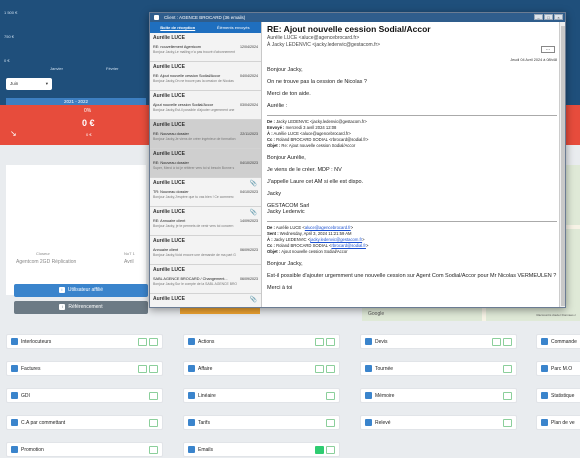 The image size is (580, 458). I want to click on stat-label: Closeur, so click(43, 253).